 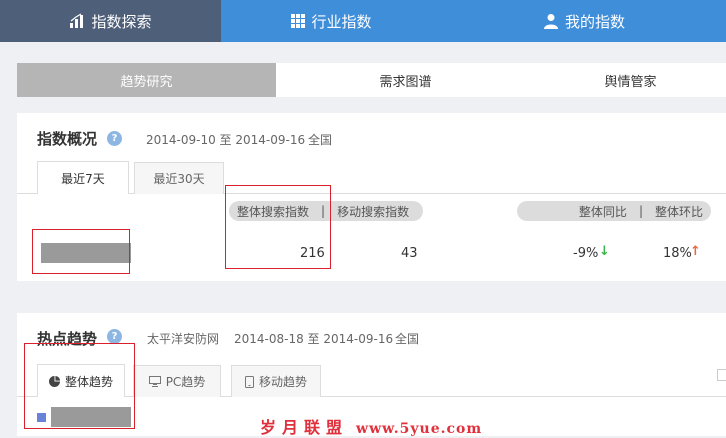 I want to click on watermark-url: www.5yue.com, so click(x=419, y=429).